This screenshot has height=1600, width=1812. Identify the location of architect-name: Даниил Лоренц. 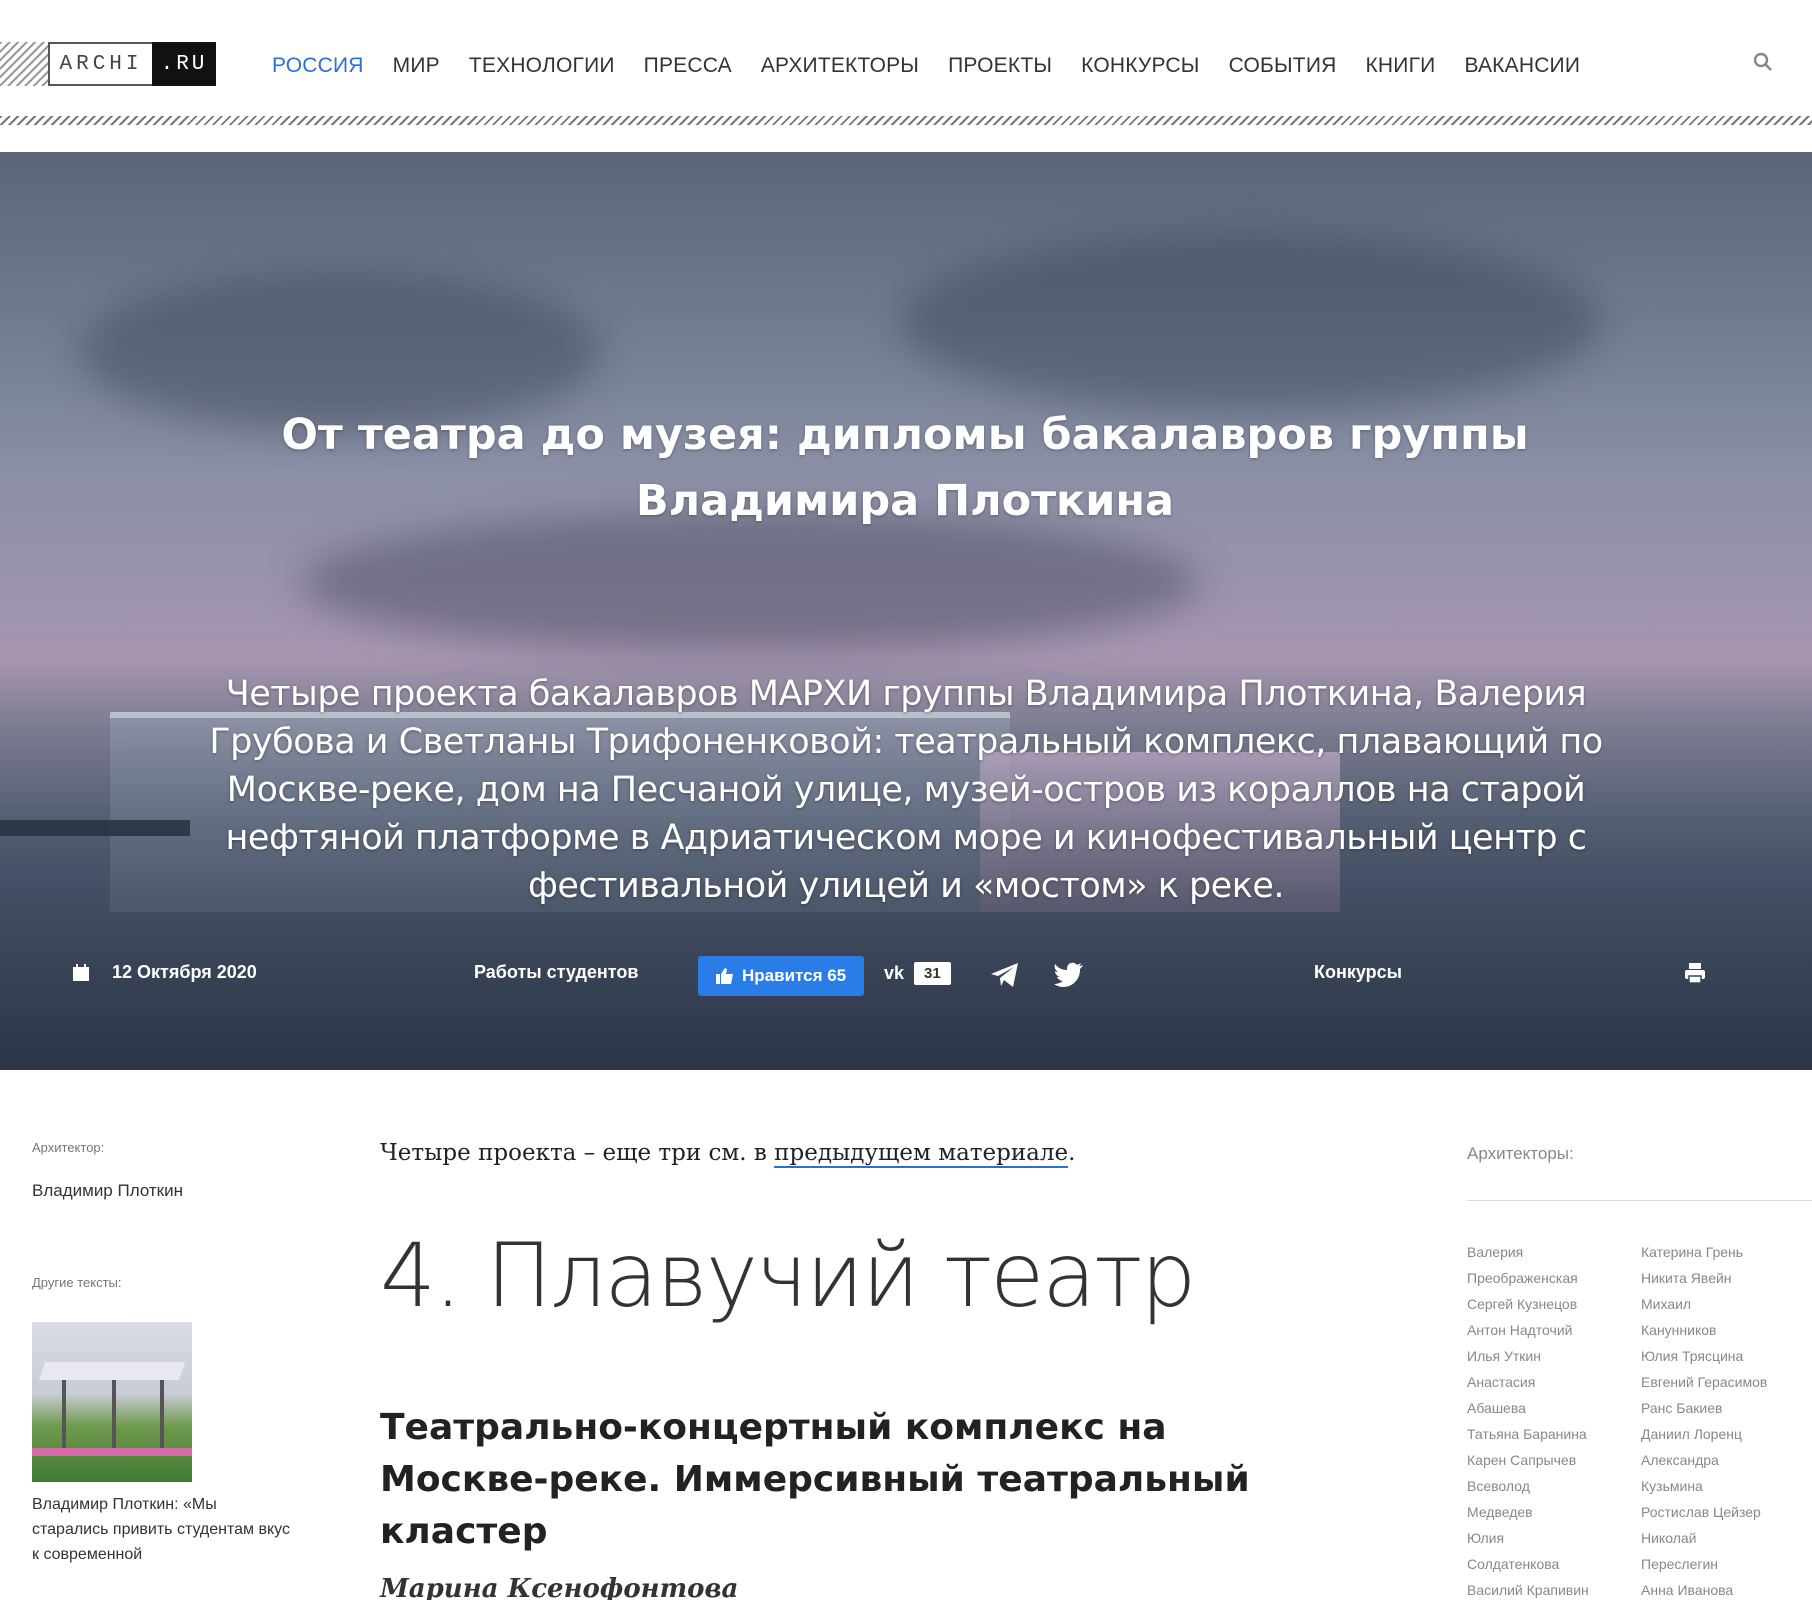
(1726, 1434).